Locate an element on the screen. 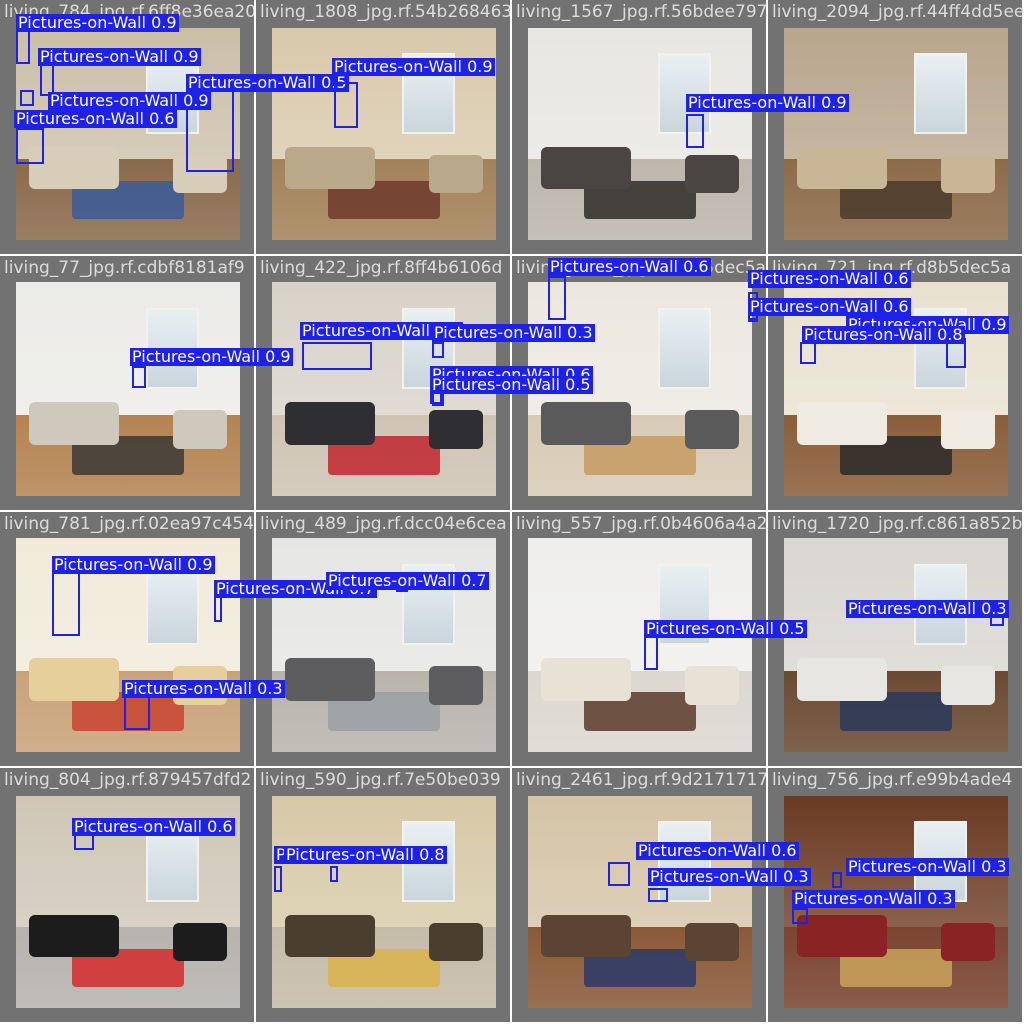  image-filename: living_2461_jpg.rf.9d2171717a is located at coordinates (647, 780).